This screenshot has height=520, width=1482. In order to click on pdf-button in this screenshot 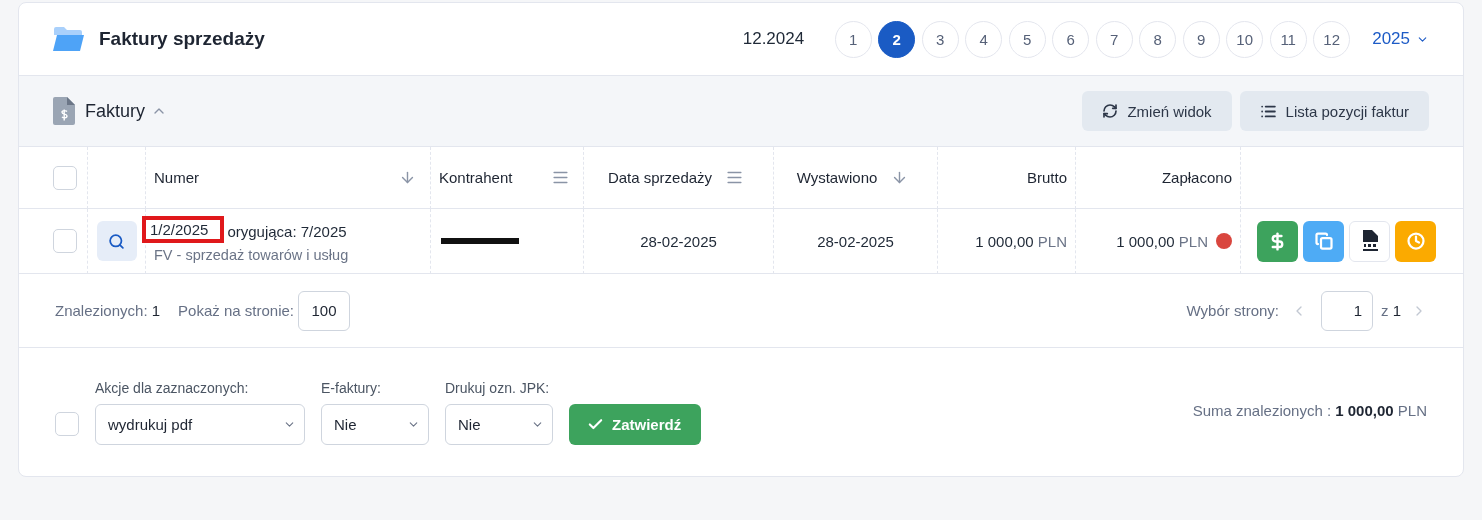, I will do `click(1369, 241)`.